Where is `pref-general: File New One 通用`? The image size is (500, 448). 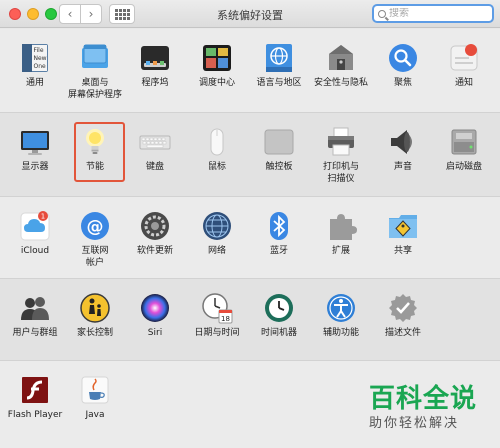
pref-general: File New One 通用 is located at coordinates (35, 59).